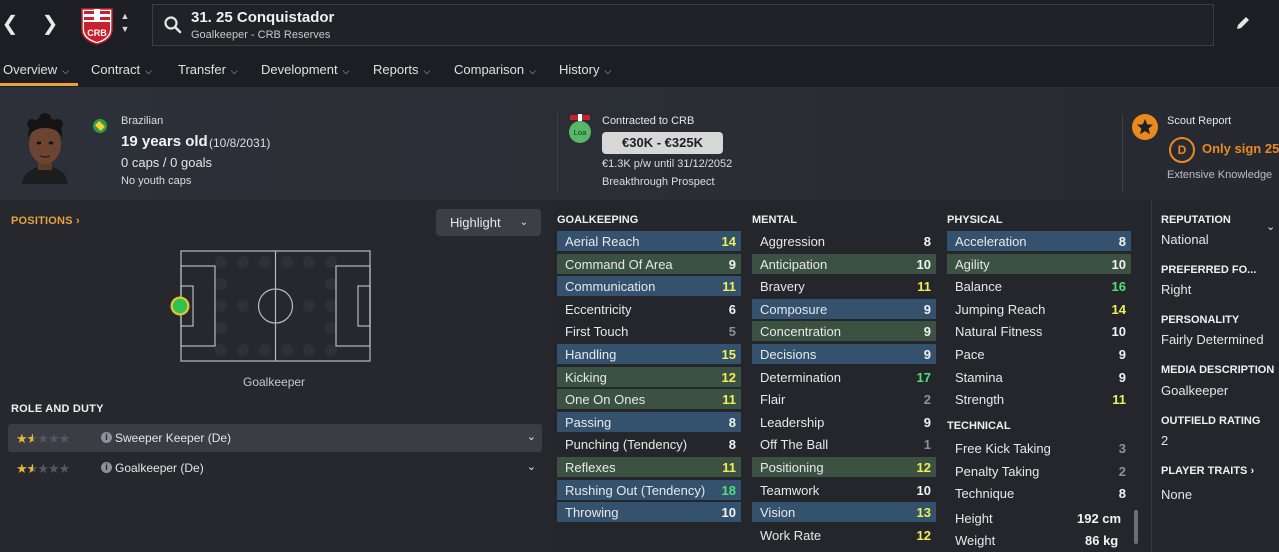 This screenshot has height=552, width=1279. I want to click on attribute-row: Natural Fitness 10, so click(1039, 331).